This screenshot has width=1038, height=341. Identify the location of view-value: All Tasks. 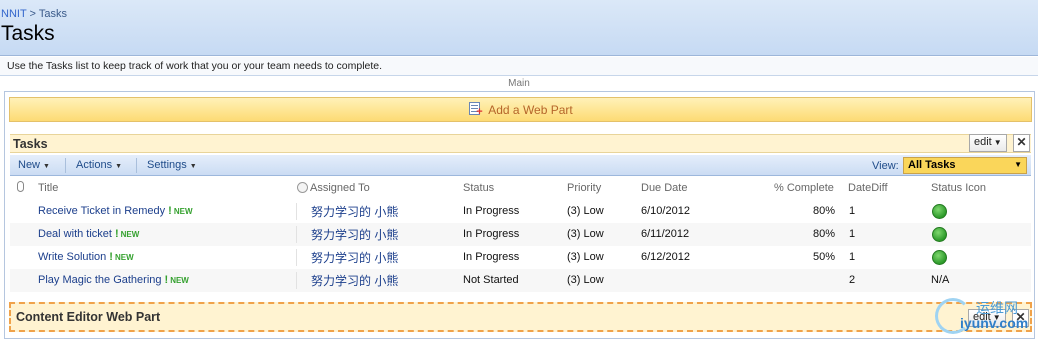
(932, 165).